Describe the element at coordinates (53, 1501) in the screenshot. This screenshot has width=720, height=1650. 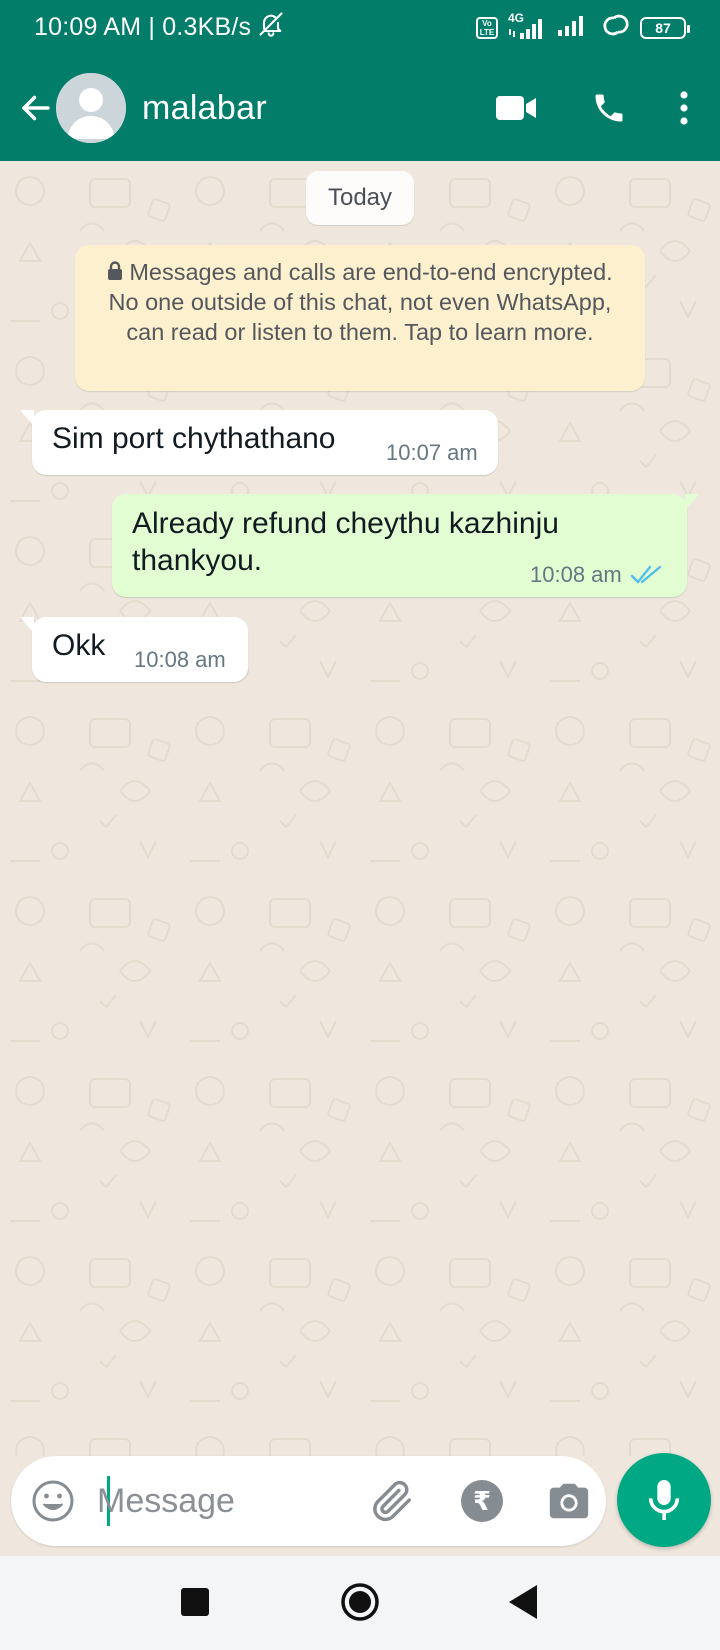
I see `smiley-icon` at that location.